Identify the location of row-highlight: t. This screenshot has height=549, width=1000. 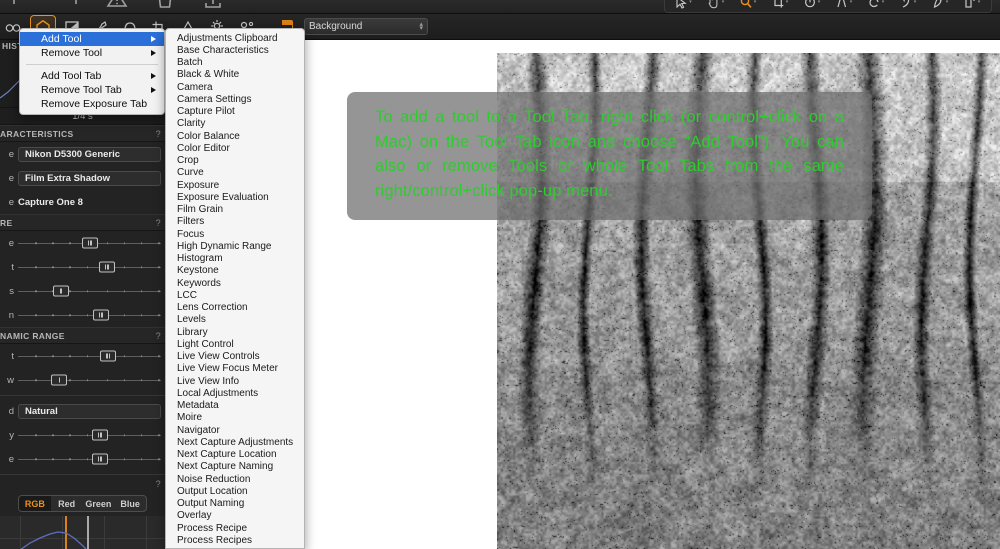
(82, 356).